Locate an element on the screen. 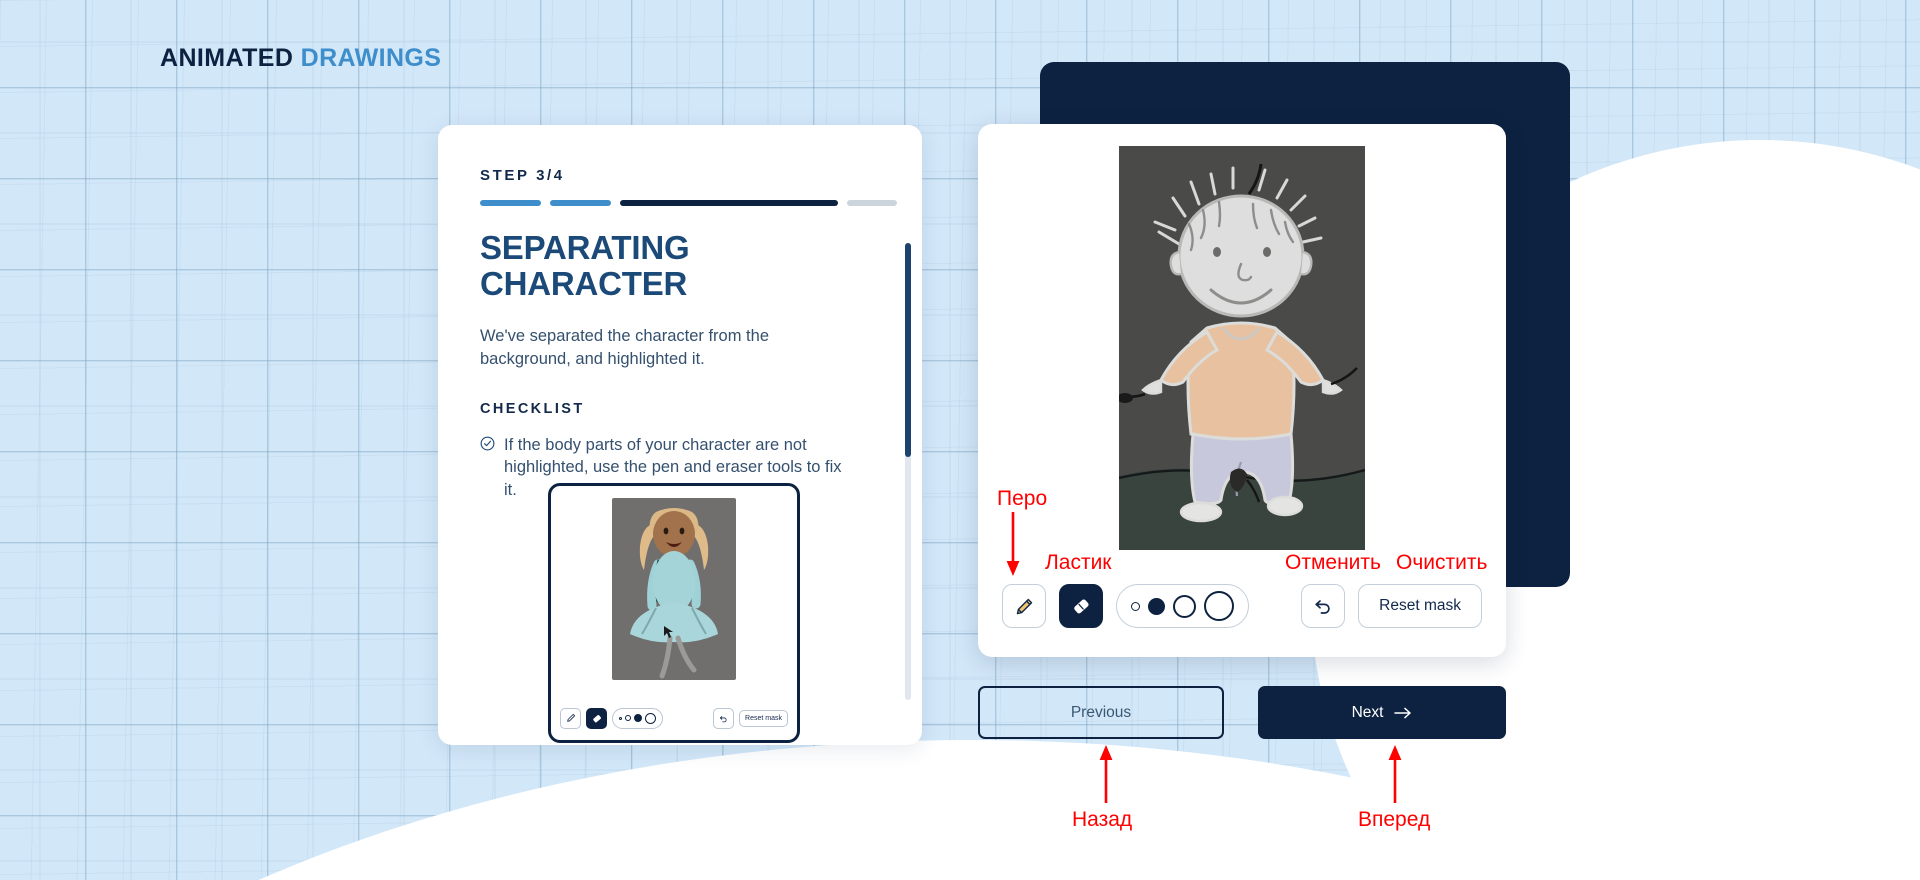 This screenshot has height=880, width=1920. step-counter-label: STEP 3/4 is located at coordinates (522, 175).